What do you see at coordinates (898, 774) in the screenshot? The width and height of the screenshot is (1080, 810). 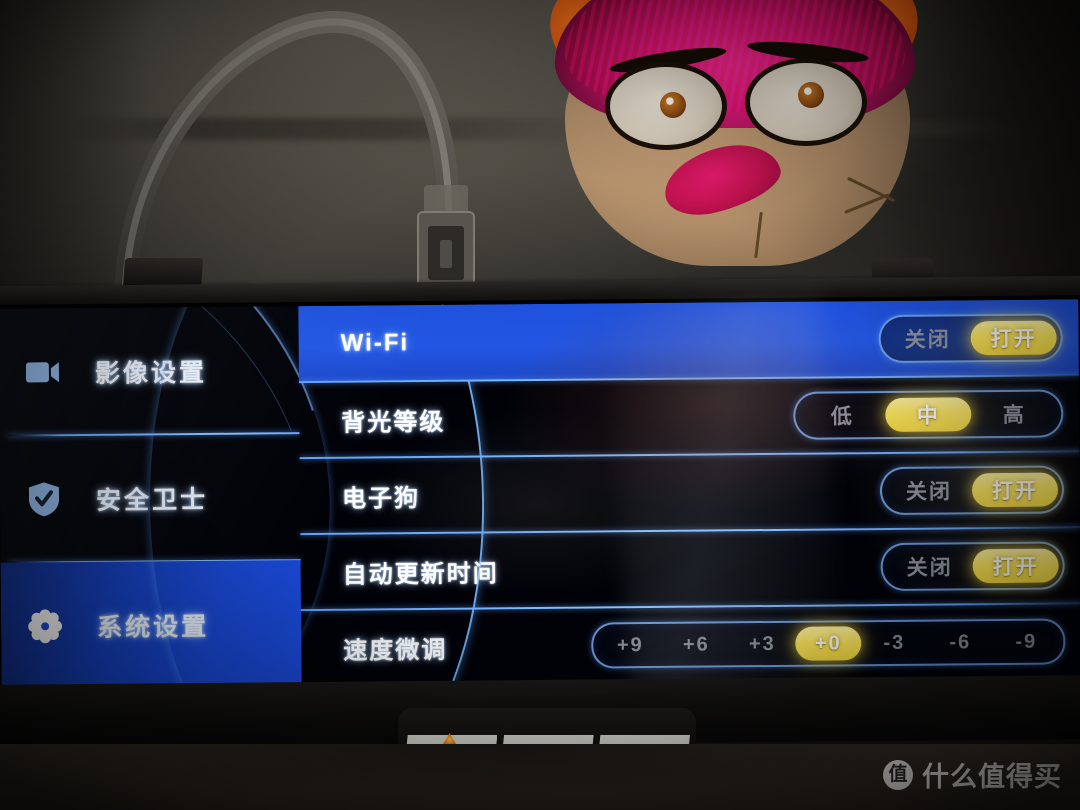 I see `watermark-logo-icon: 值` at bounding box center [898, 774].